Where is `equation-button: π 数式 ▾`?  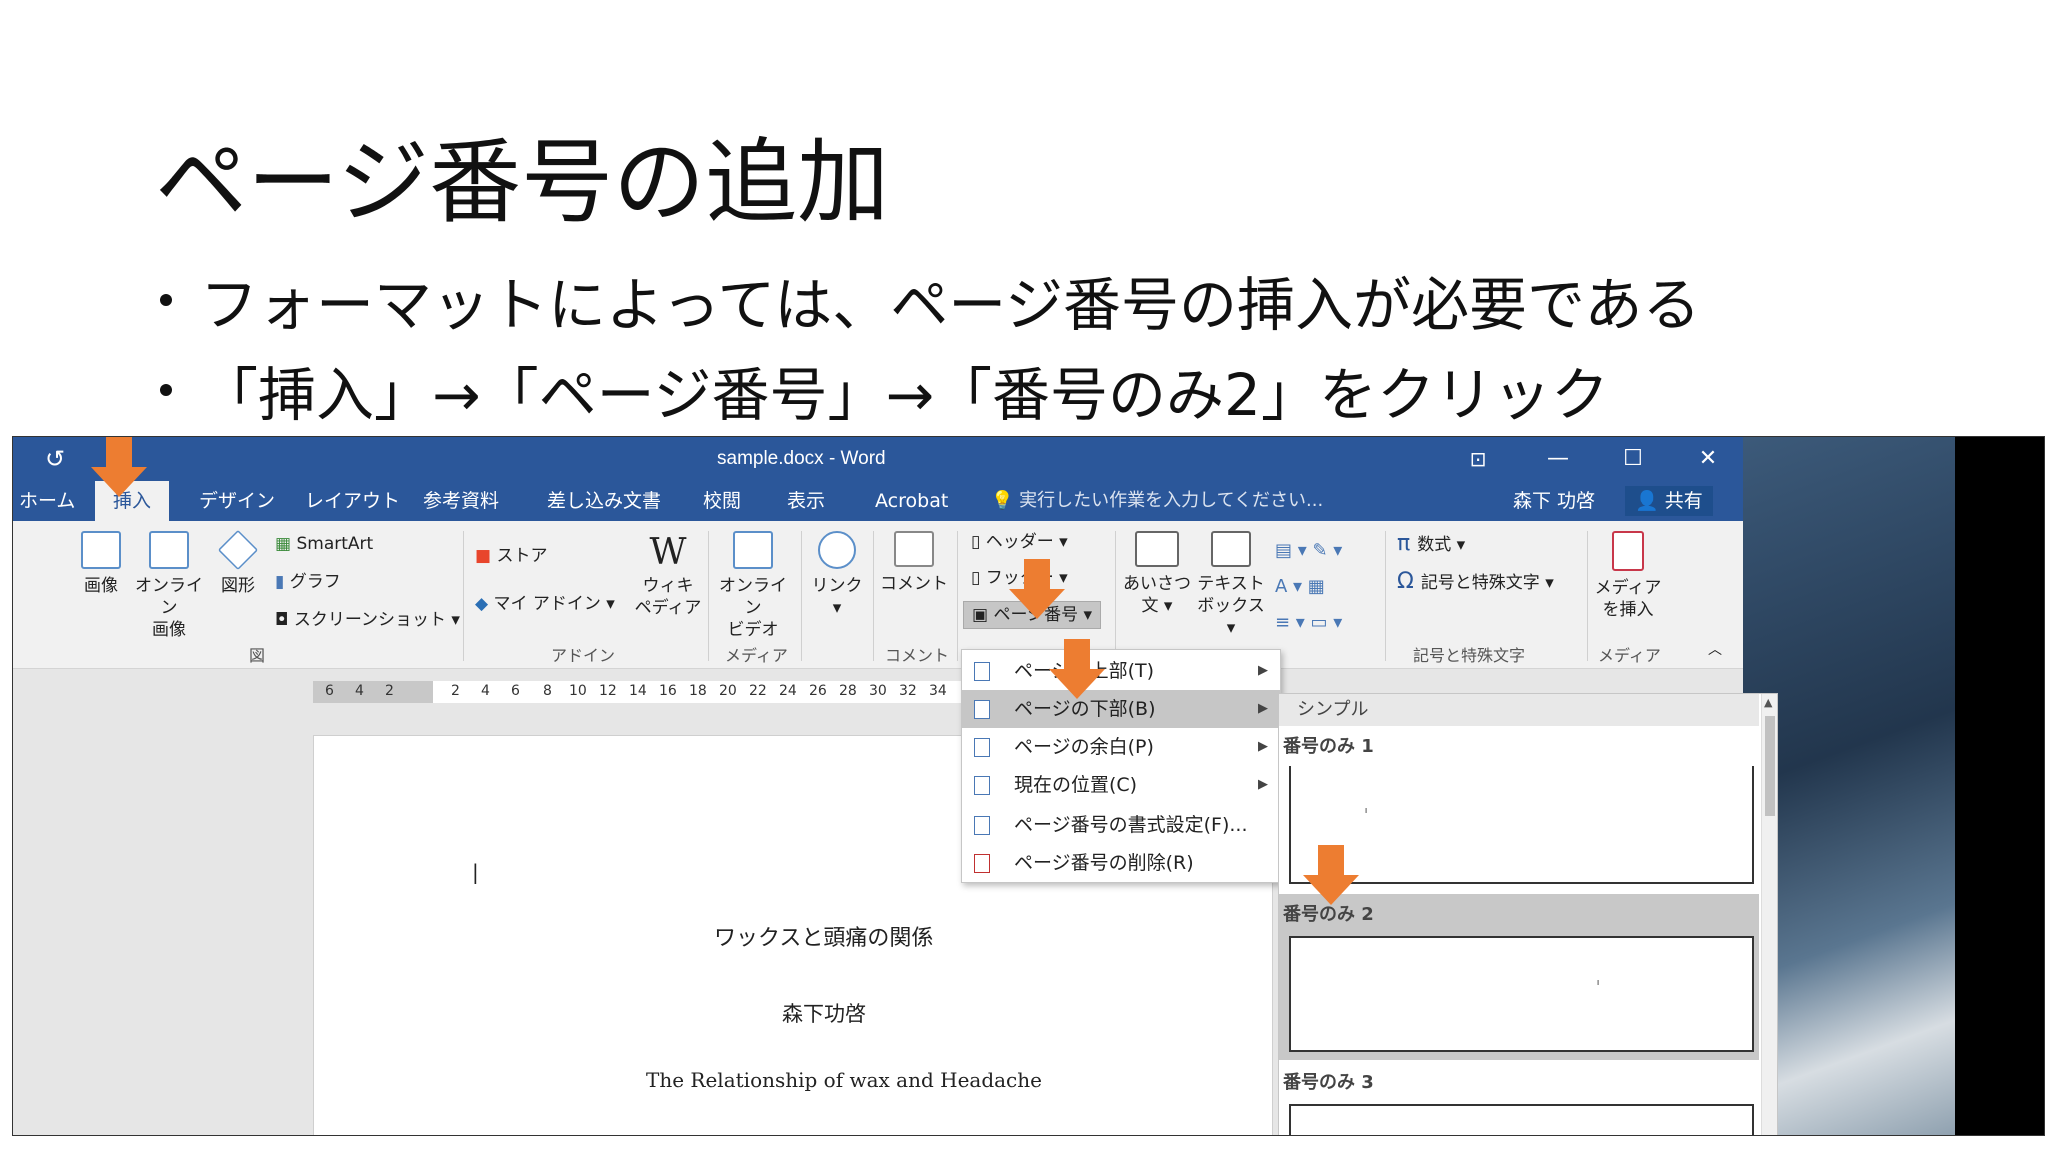
equation-button: π 数式 ▾ is located at coordinates (1431, 544).